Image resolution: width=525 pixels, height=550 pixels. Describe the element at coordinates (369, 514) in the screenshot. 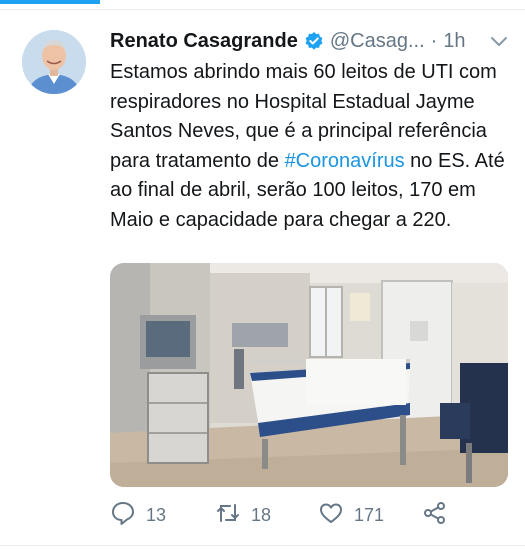

I see `like-count: 171` at that location.